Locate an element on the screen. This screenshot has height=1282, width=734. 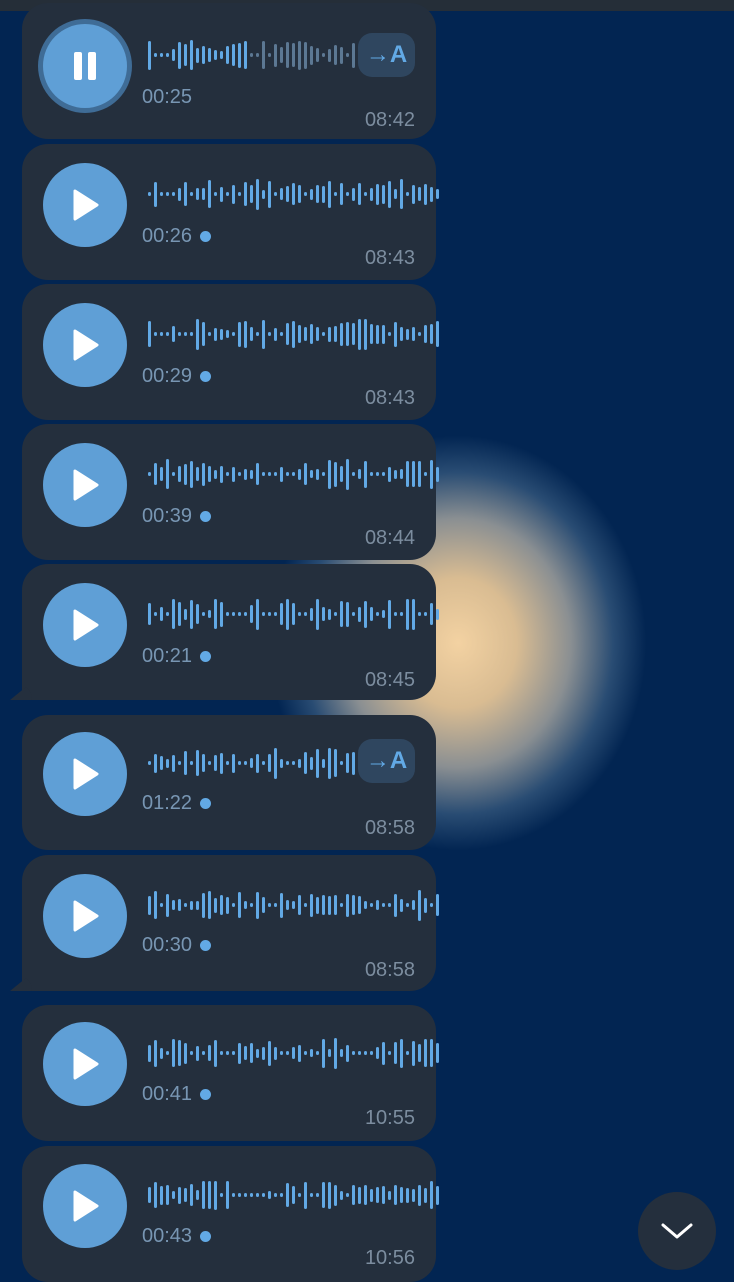
voice-message-bubble: →A 01:22 08:58 is located at coordinates (229, 782).